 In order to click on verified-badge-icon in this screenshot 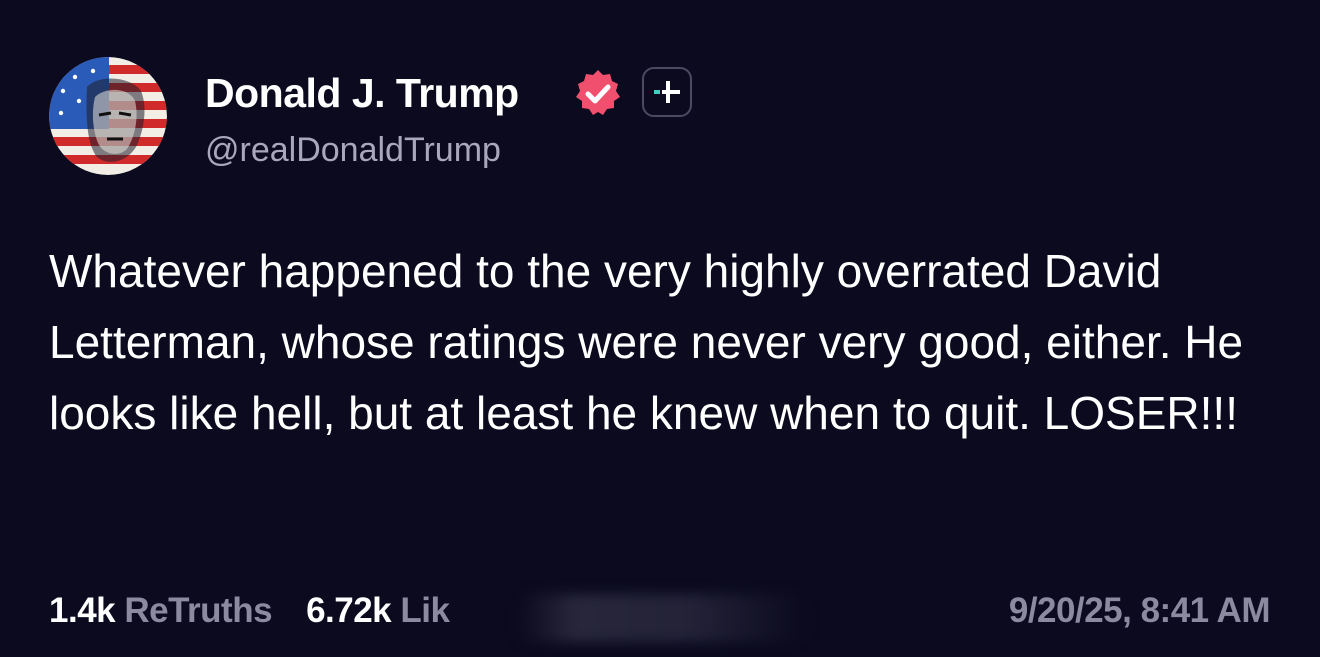, I will do `click(598, 92)`.